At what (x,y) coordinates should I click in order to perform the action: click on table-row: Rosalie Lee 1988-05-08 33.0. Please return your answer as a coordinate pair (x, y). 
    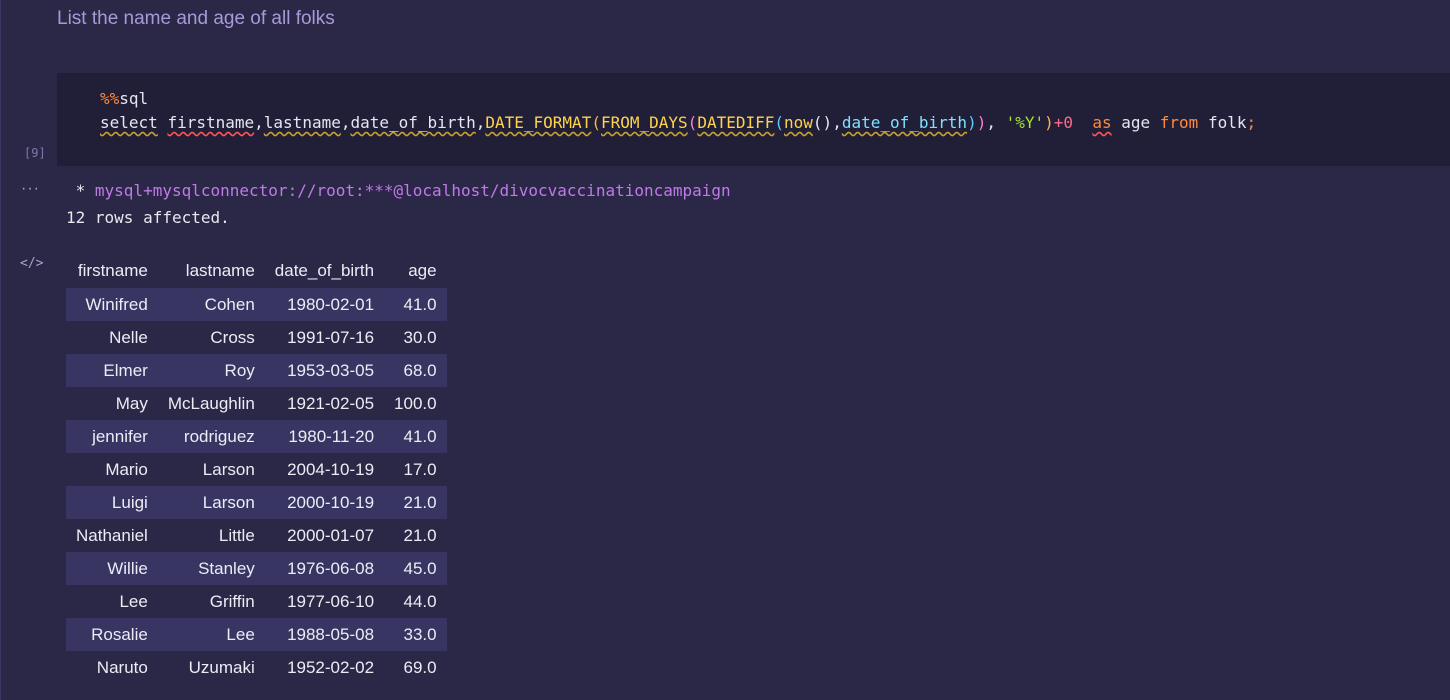
    Looking at the image, I should click on (256, 634).